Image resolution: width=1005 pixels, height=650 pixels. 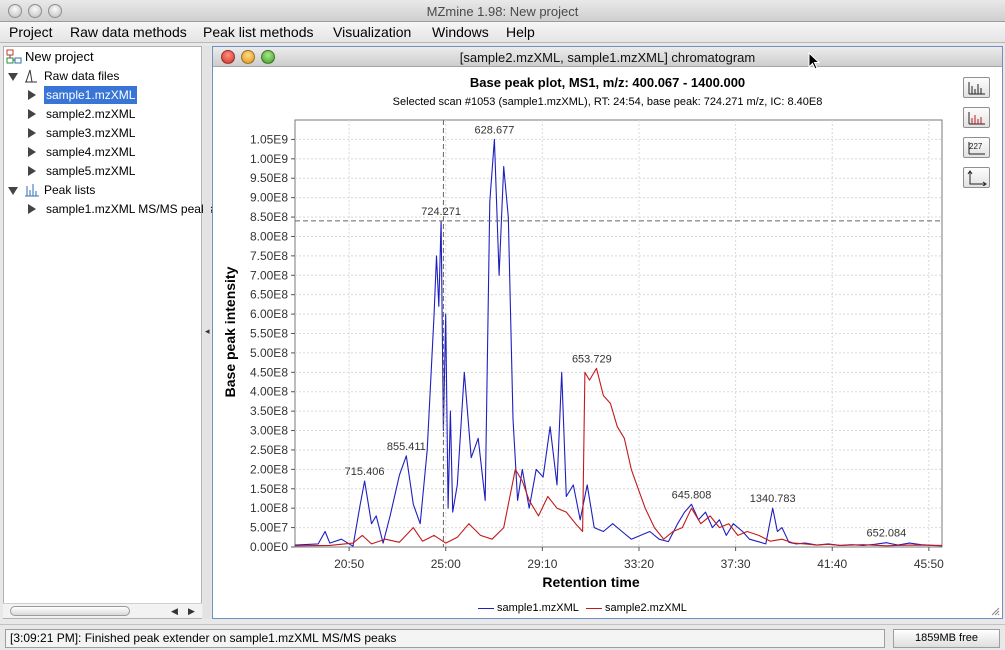 What do you see at coordinates (269, 431) in the screenshot?
I see `y-tick-label: 3.00E8` at bounding box center [269, 431].